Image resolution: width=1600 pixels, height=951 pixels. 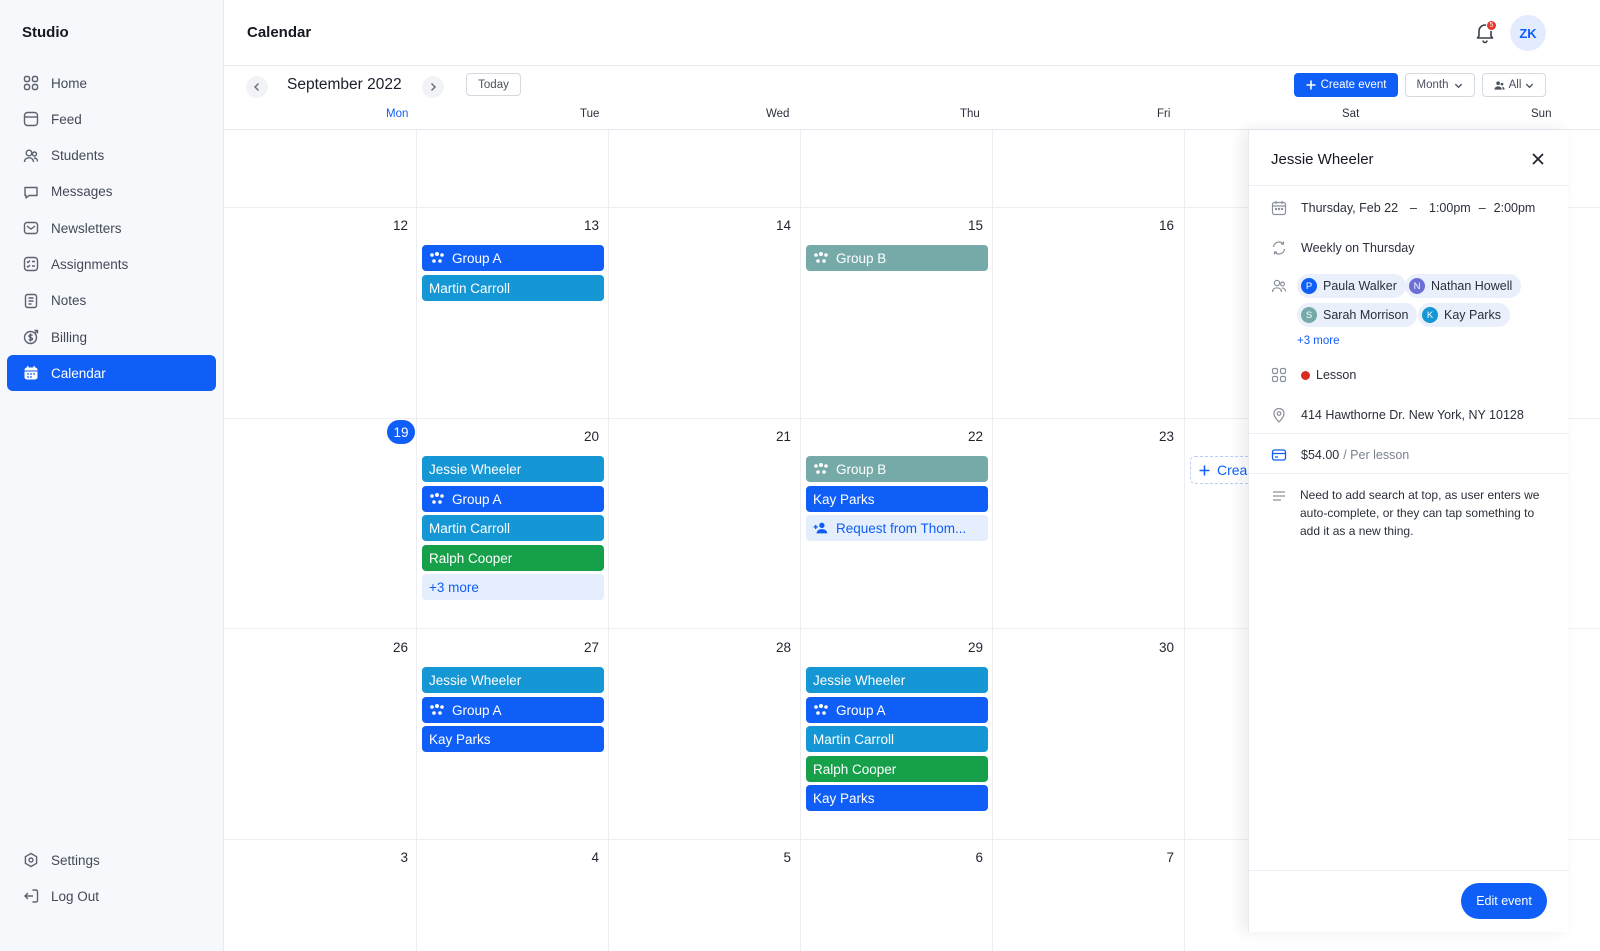 I want to click on page-title: Calendar, so click(x=279, y=32).